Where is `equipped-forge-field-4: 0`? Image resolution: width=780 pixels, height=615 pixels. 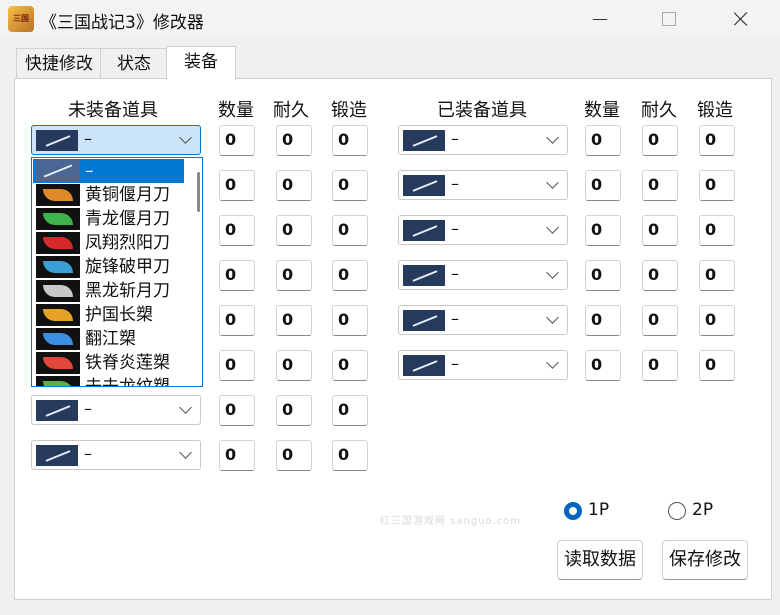
equipped-forge-field-4: 0 is located at coordinates (717, 275).